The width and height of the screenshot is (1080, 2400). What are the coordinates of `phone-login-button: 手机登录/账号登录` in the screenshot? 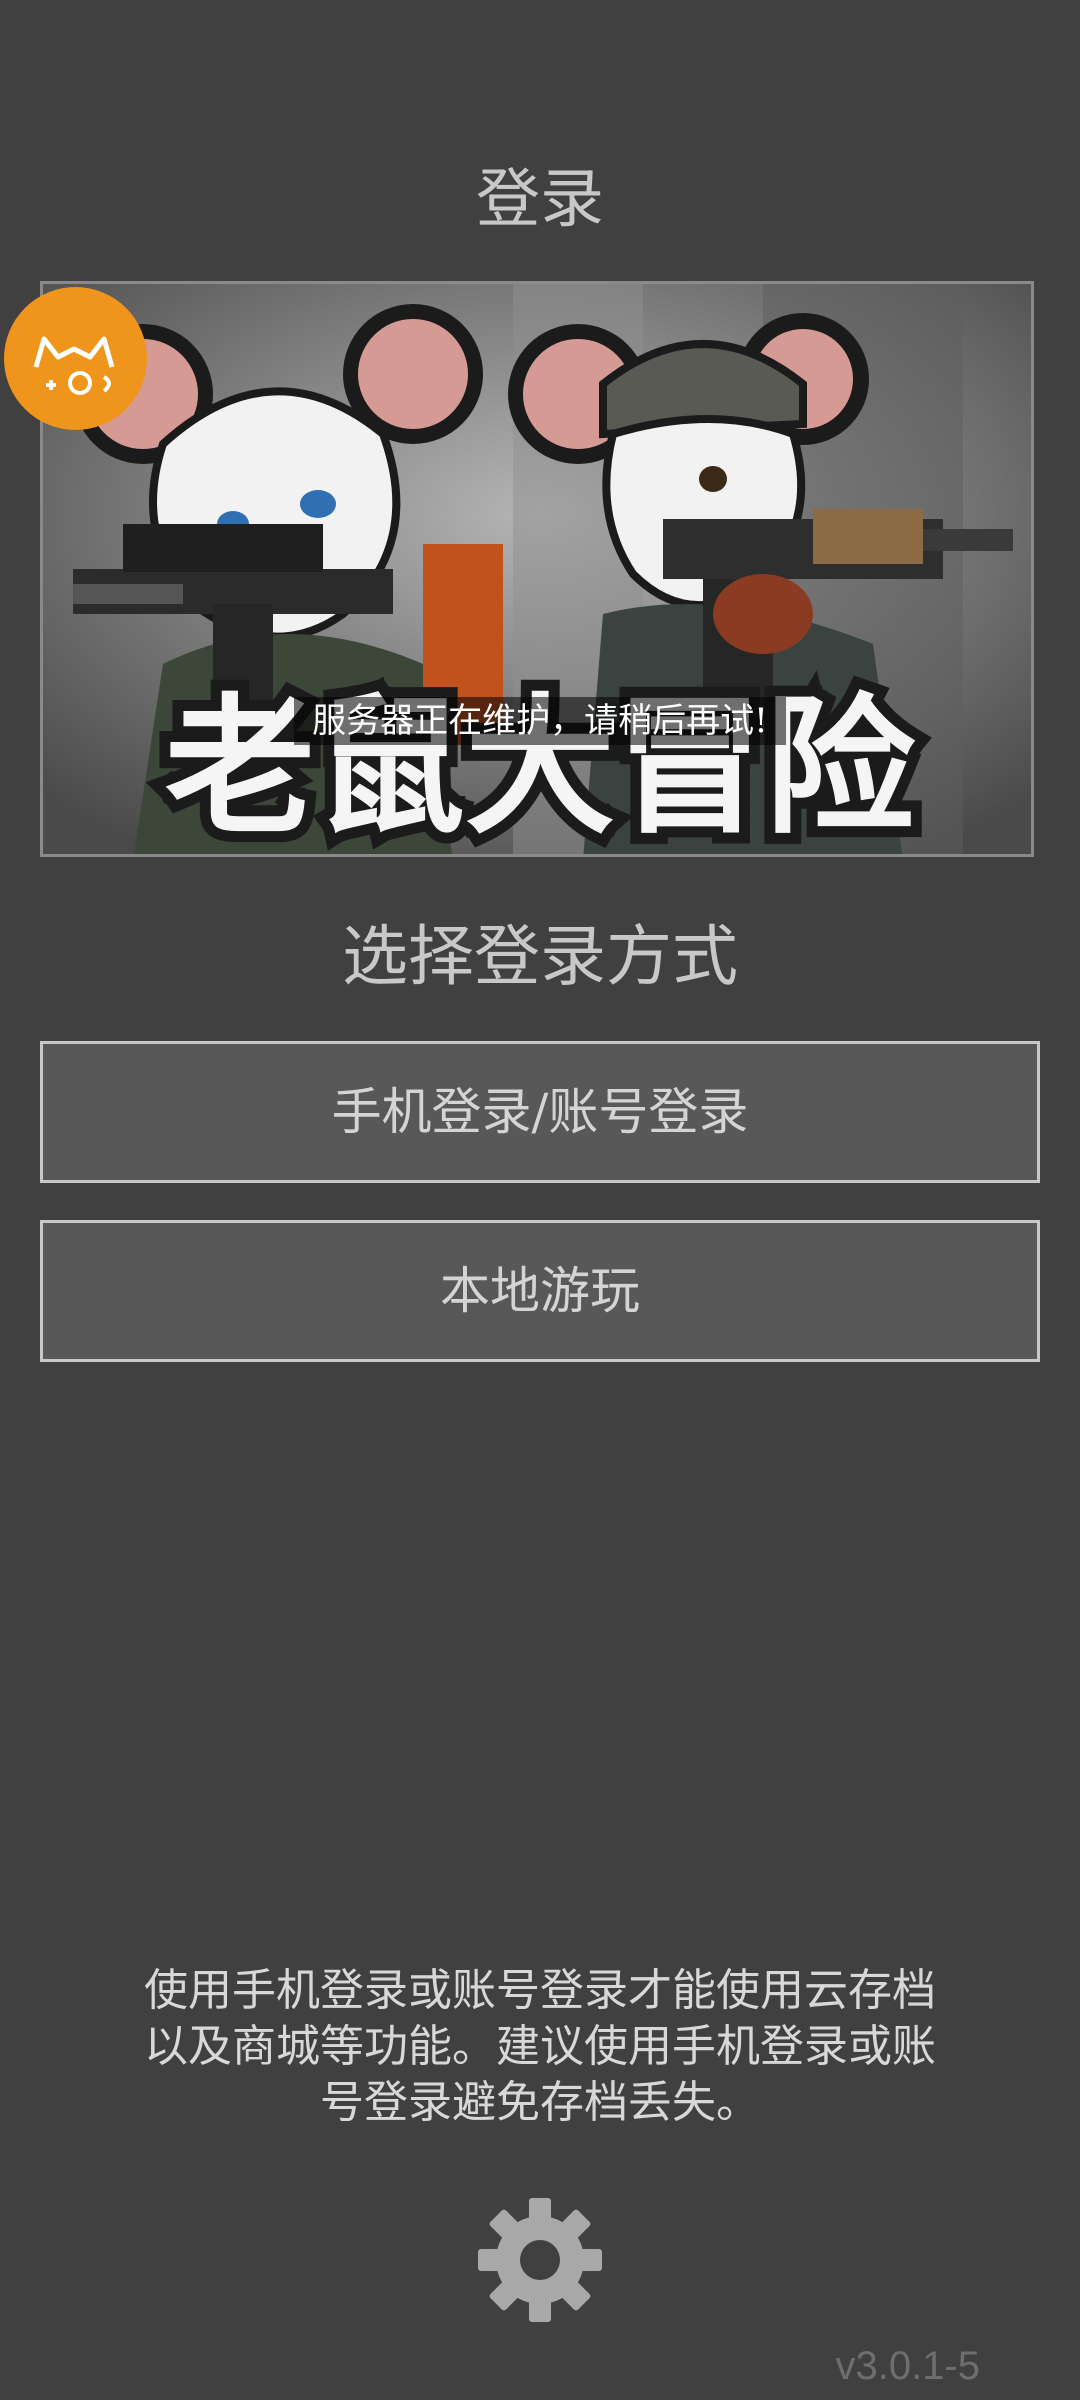 It's located at (540, 1112).